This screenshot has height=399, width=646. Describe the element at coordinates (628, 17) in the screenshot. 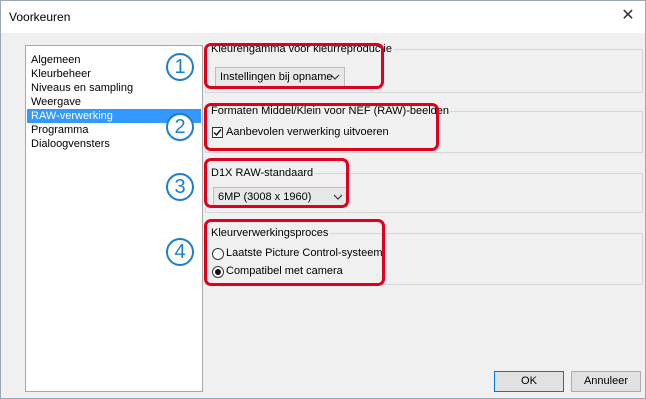

I see `close-icon: ✕` at that location.